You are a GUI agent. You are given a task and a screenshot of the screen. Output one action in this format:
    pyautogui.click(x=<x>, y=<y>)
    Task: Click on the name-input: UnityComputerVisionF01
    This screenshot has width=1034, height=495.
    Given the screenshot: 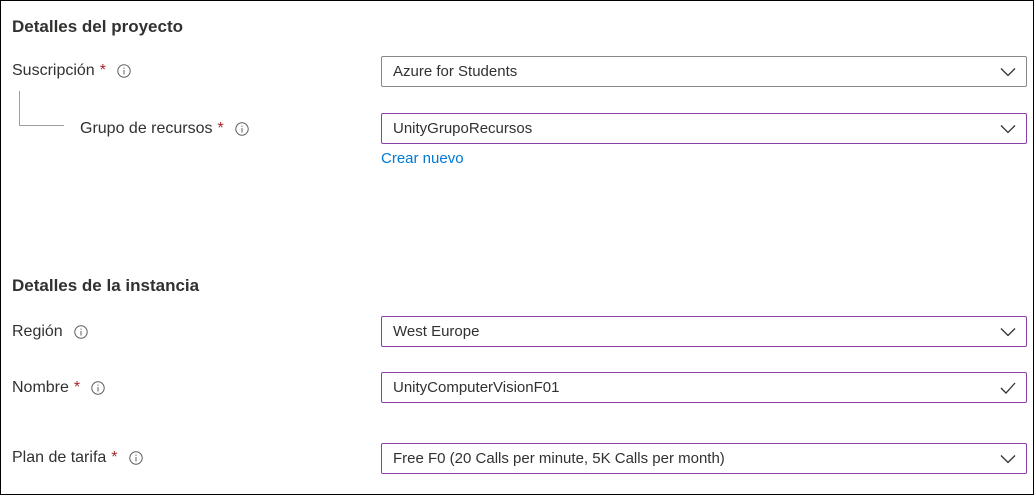 What is the action you would take?
    pyautogui.click(x=704, y=387)
    